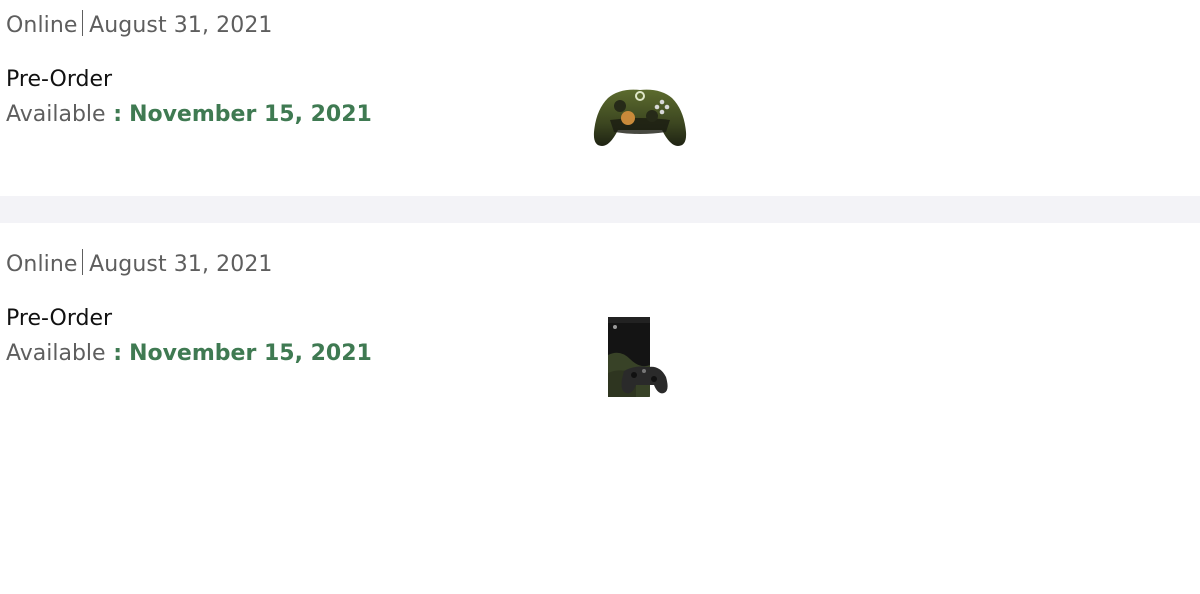 The height and width of the screenshot is (594, 1200). I want to click on section-separator, so click(600, 209).